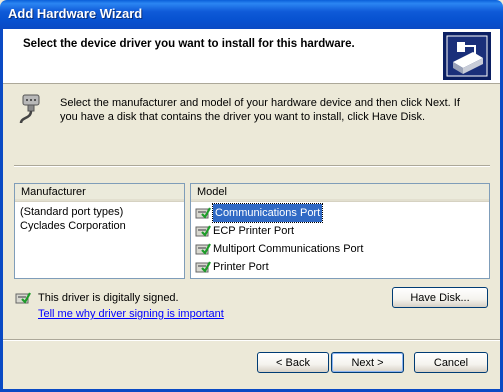  What do you see at coordinates (108, 298) in the screenshot?
I see `signing-status-text: This driver is digitally signed.` at bounding box center [108, 298].